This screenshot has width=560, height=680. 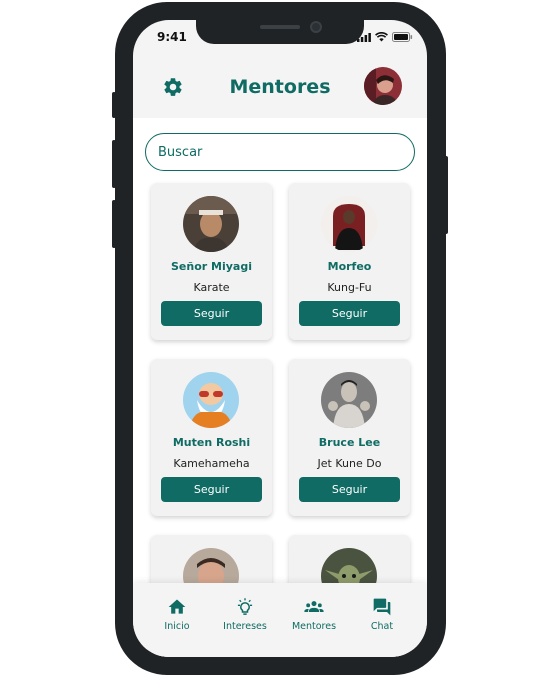 What do you see at coordinates (280, 89) in the screenshot?
I see `app-header: Mentores` at bounding box center [280, 89].